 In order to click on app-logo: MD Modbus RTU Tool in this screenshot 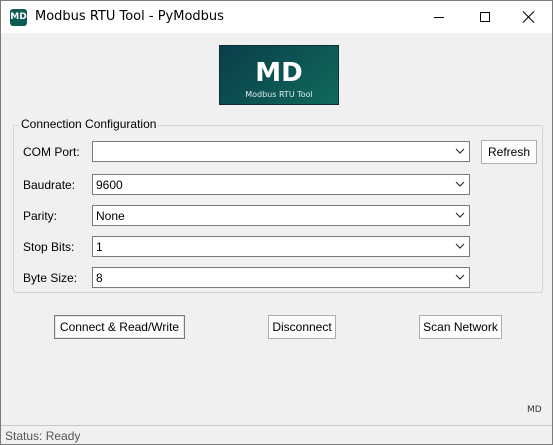, I will do `click(279, 75)`.